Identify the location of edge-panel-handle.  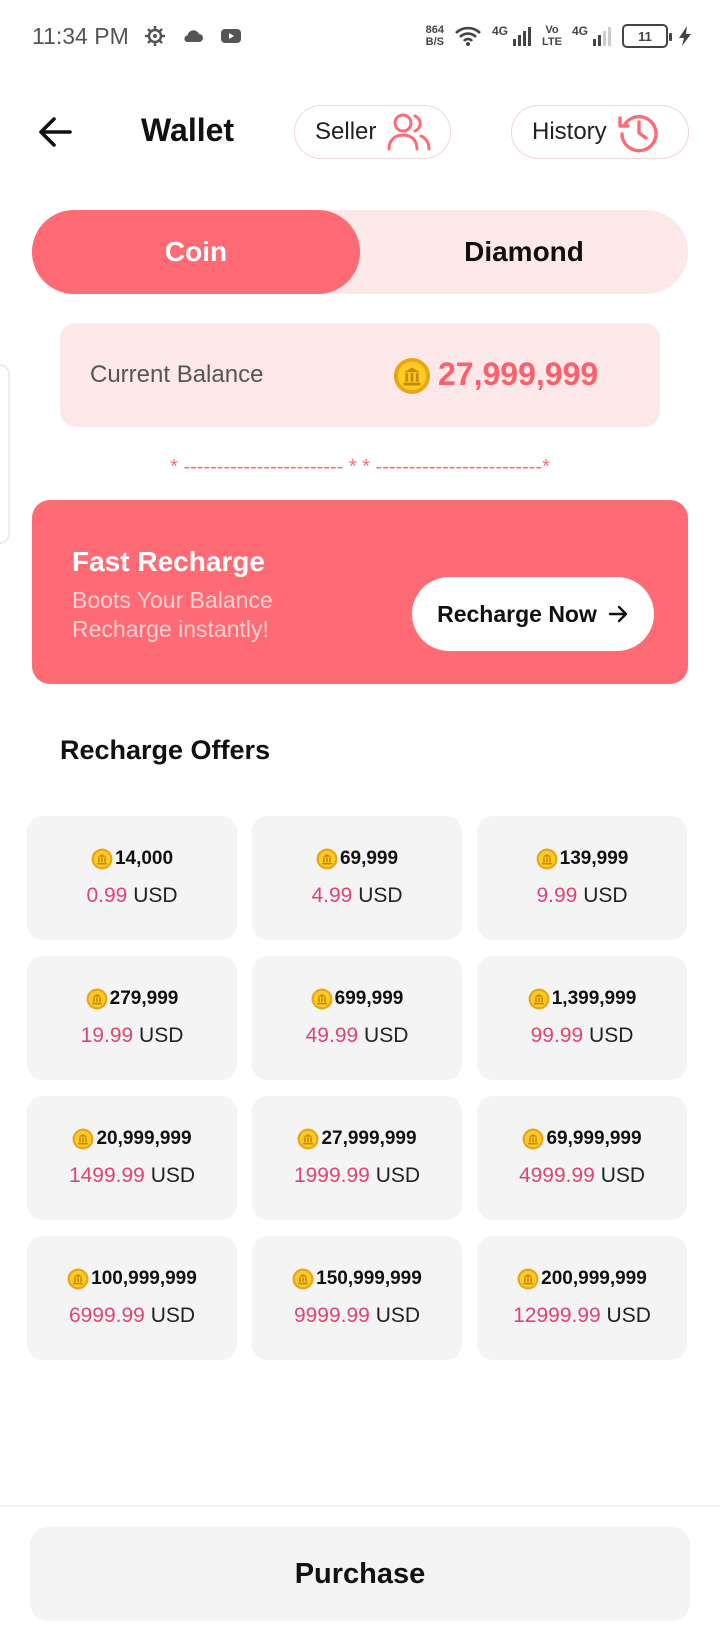
(5, 454).